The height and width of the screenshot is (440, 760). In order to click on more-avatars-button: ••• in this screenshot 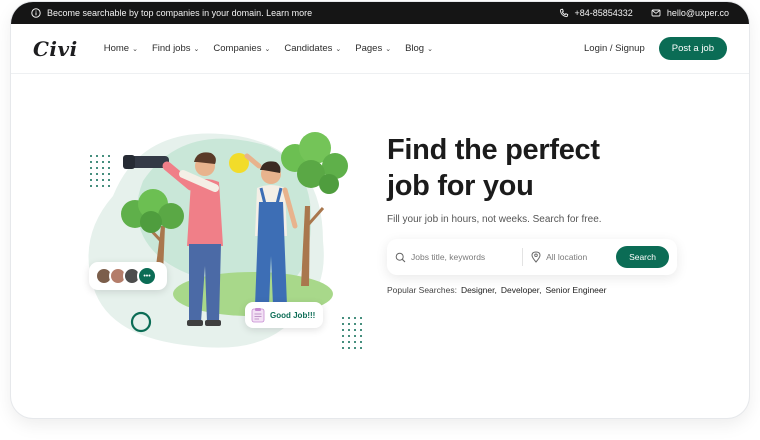, I will do `click(147, 276)`.